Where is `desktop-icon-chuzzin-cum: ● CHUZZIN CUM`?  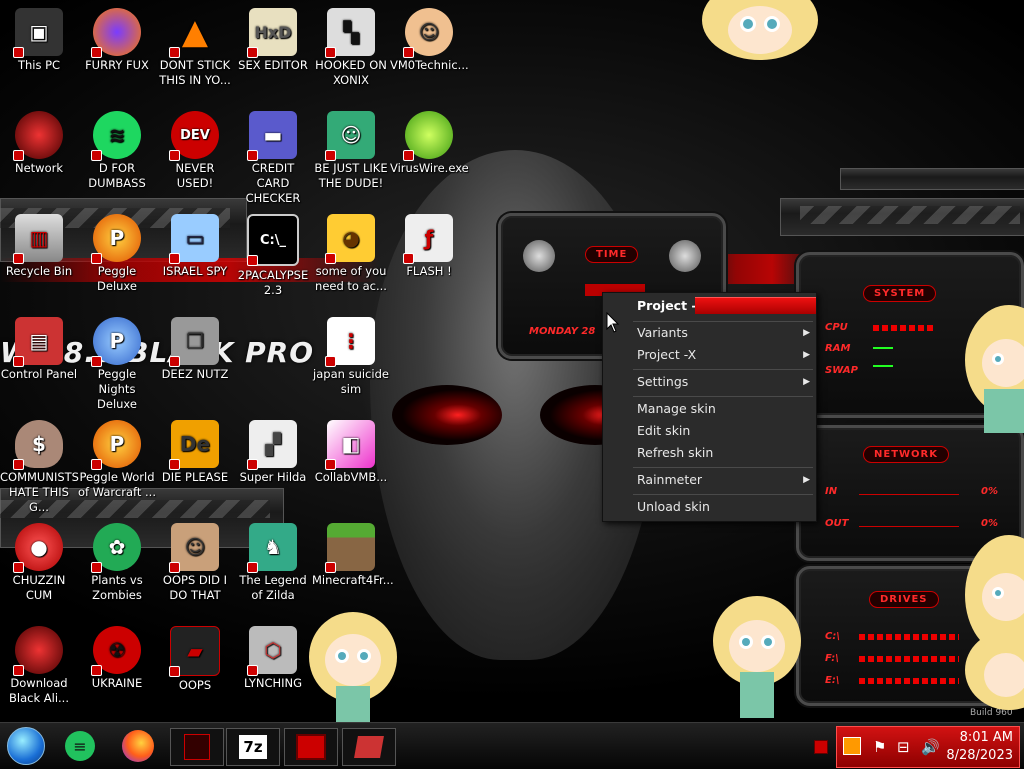 desktop-icon-chuzzin-cum: ● CHUZZIN CUM is located at coordinates (39, 560).